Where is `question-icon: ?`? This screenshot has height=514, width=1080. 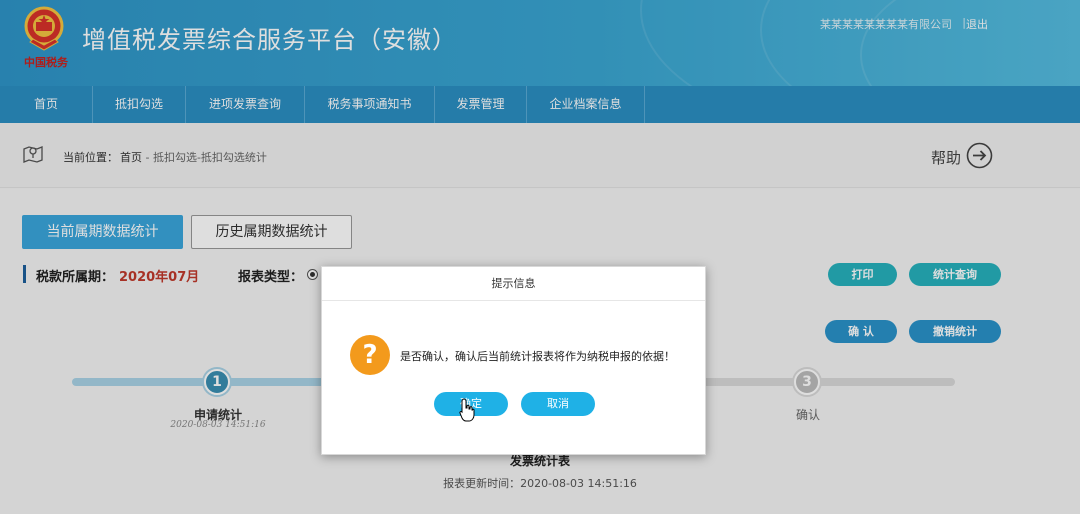
question-icon: ? is located at coordinates (370, 355).